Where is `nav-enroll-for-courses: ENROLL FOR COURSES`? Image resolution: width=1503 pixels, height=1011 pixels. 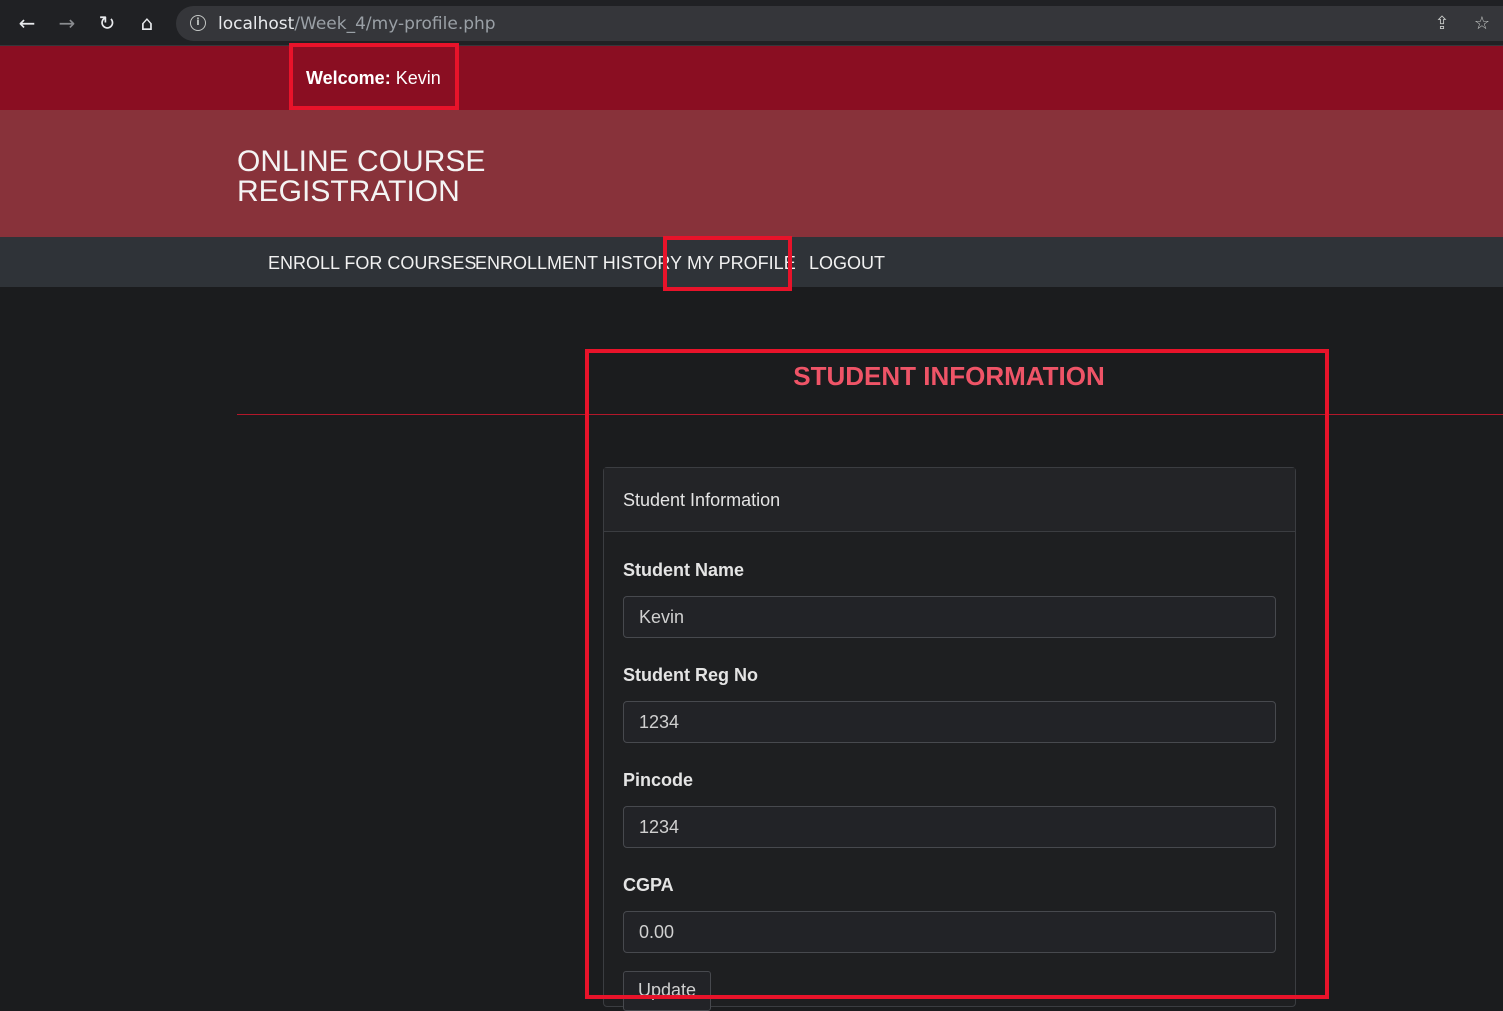
nav-enroll-for-courses: ENROLL FOR COURSES is located at coordinates (372, 263).